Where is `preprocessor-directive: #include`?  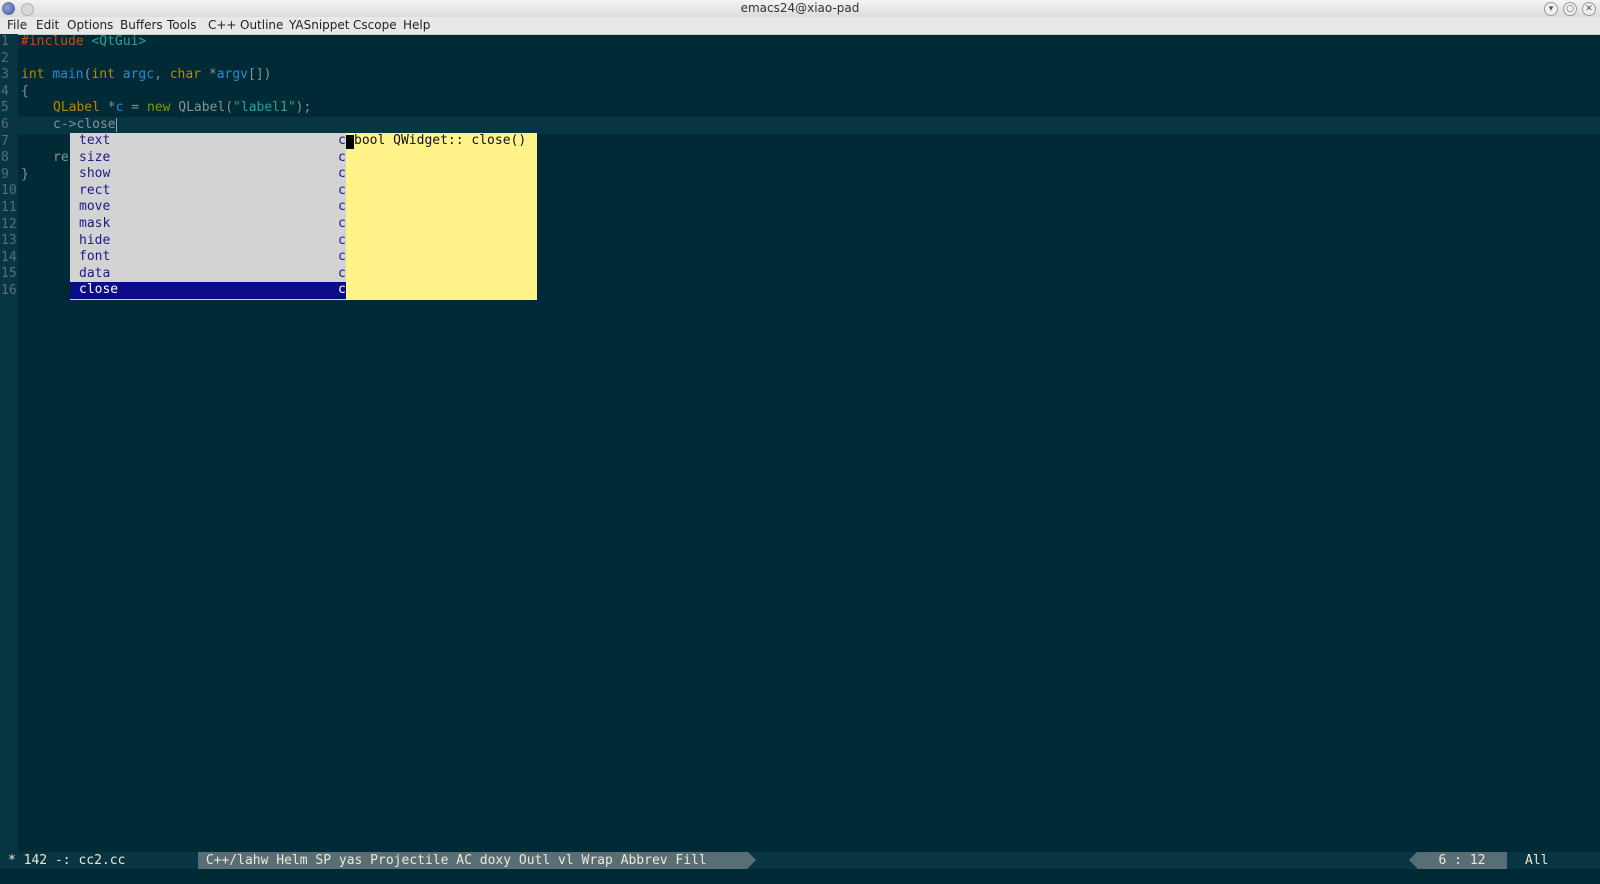
preprocessor-directive: #include is located at coordinates (52, 41).